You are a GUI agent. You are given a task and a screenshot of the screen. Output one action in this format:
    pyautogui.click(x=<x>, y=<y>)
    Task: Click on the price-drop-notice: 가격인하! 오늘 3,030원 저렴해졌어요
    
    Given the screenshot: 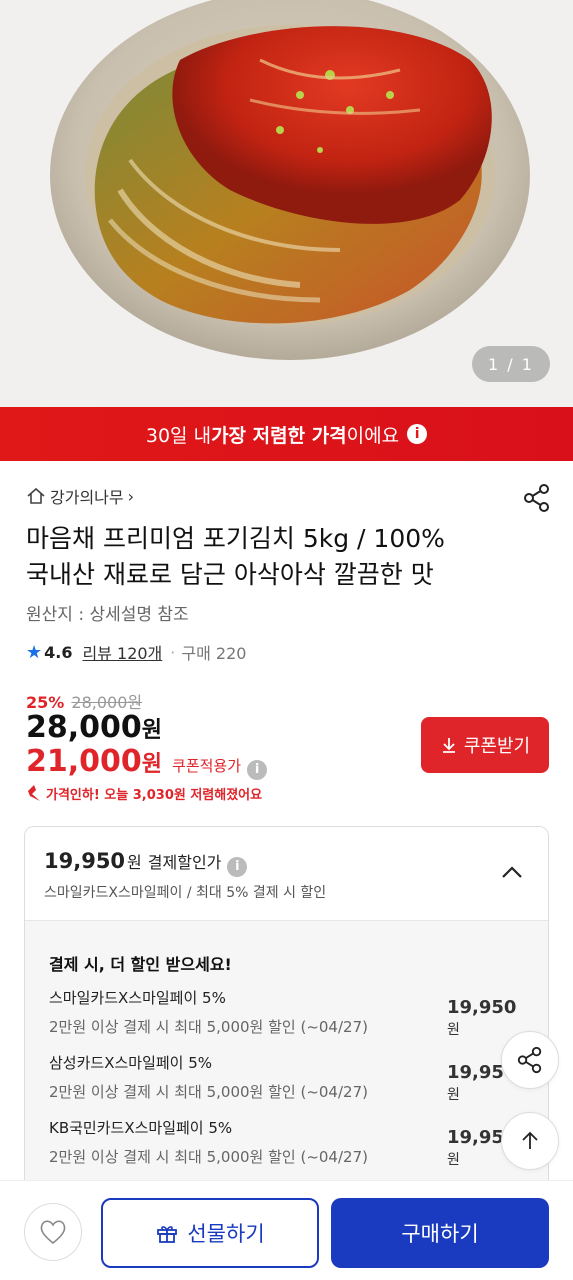 What is the action you would take?
    pyautogui.click(x=144, y=793)
    